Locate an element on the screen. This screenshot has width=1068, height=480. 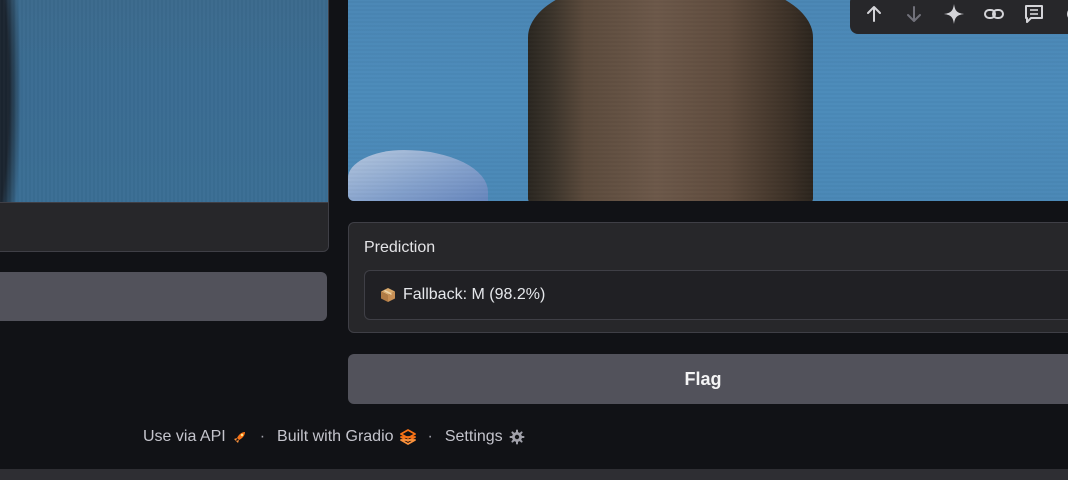
built-with-gradio-link: Built with Gradio is located at coordinates (335, 437).